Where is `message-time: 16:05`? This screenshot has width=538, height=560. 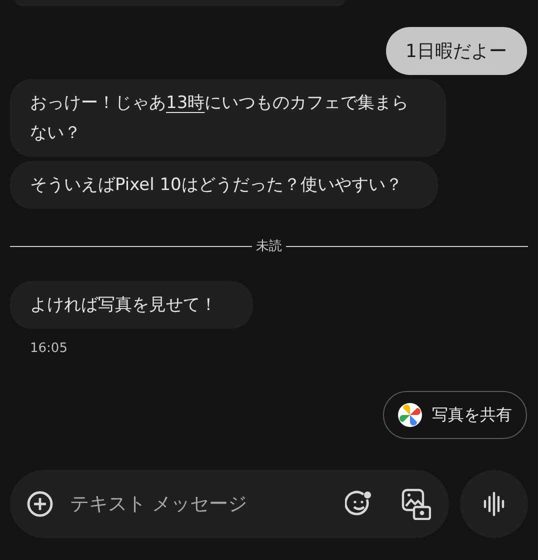
message-time: 16:05 is located at coordinates (49, 348).